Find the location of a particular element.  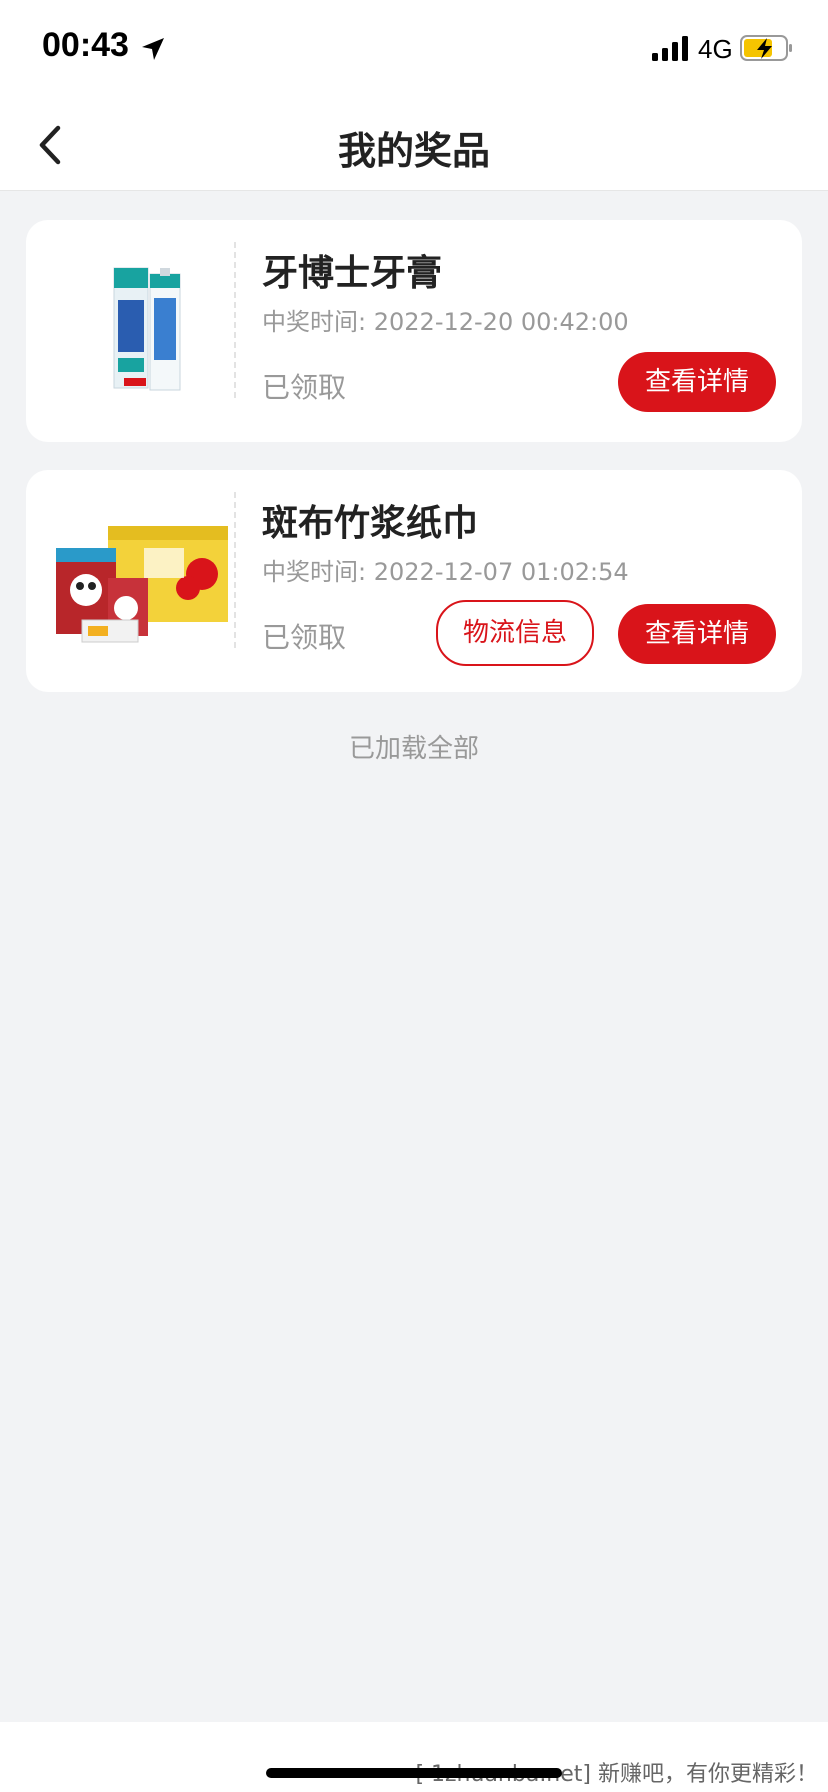

page-title: 我的奖品 is located at coordinates (413, 151).